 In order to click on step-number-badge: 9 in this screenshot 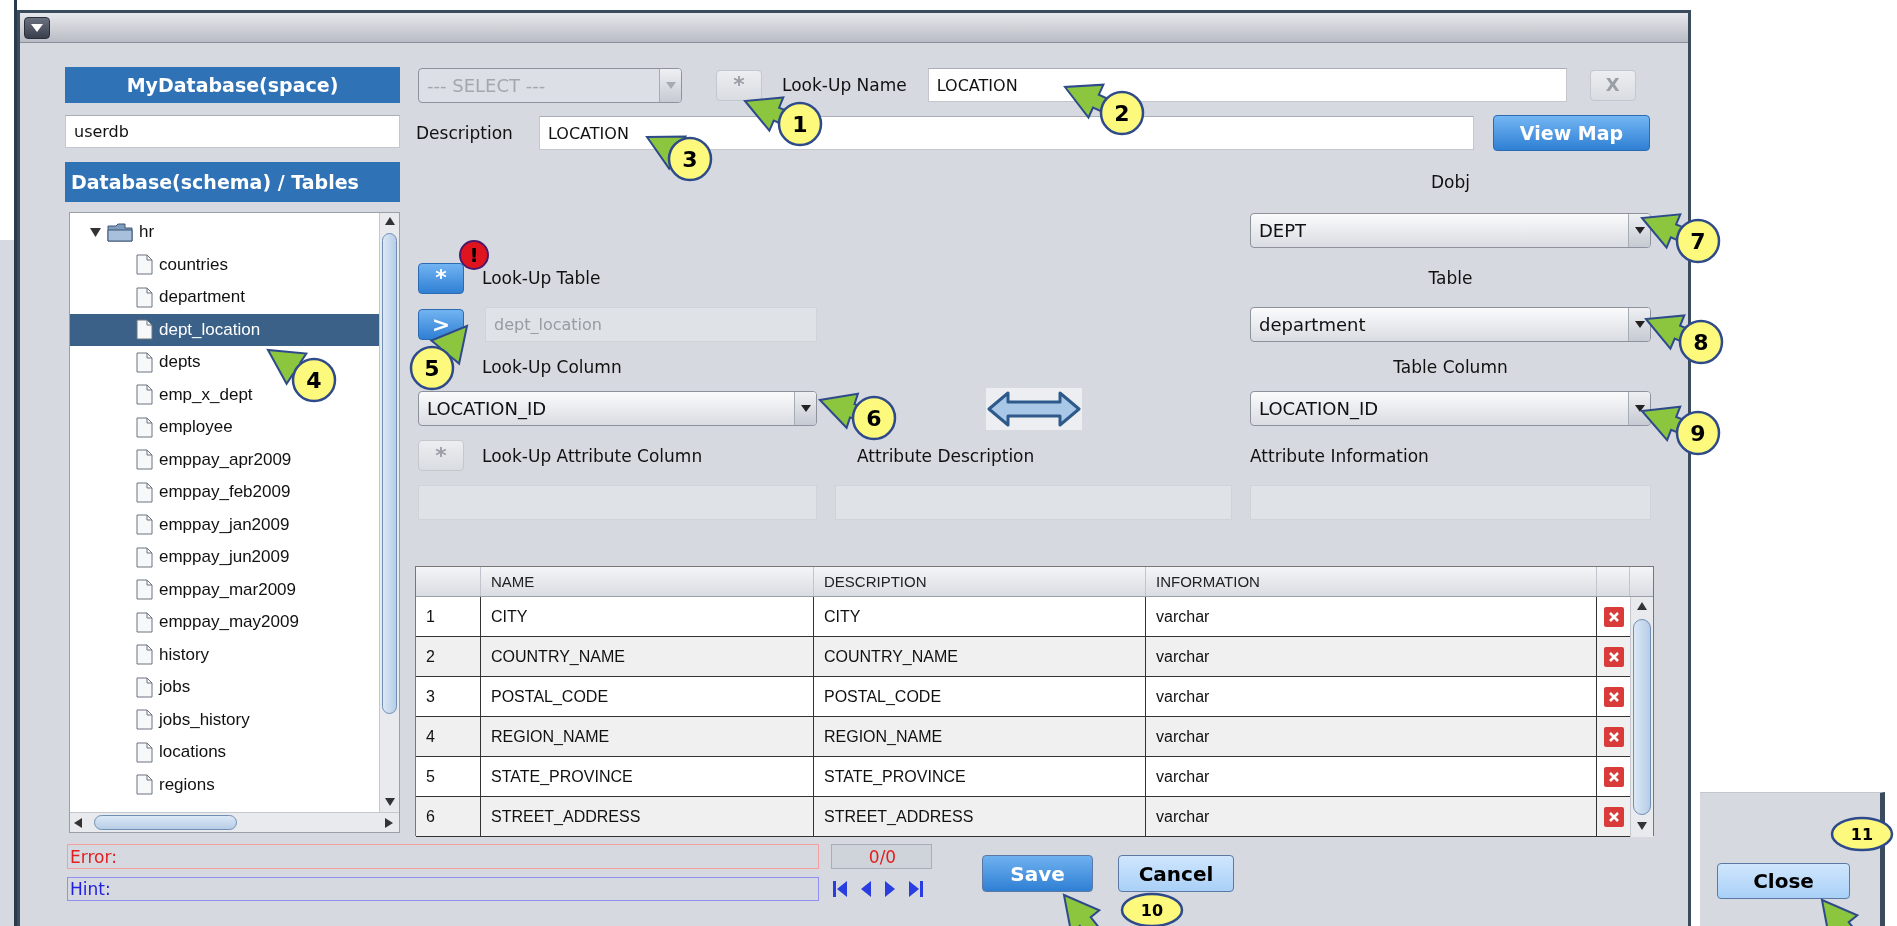, I will do `click(1698, 433)`.